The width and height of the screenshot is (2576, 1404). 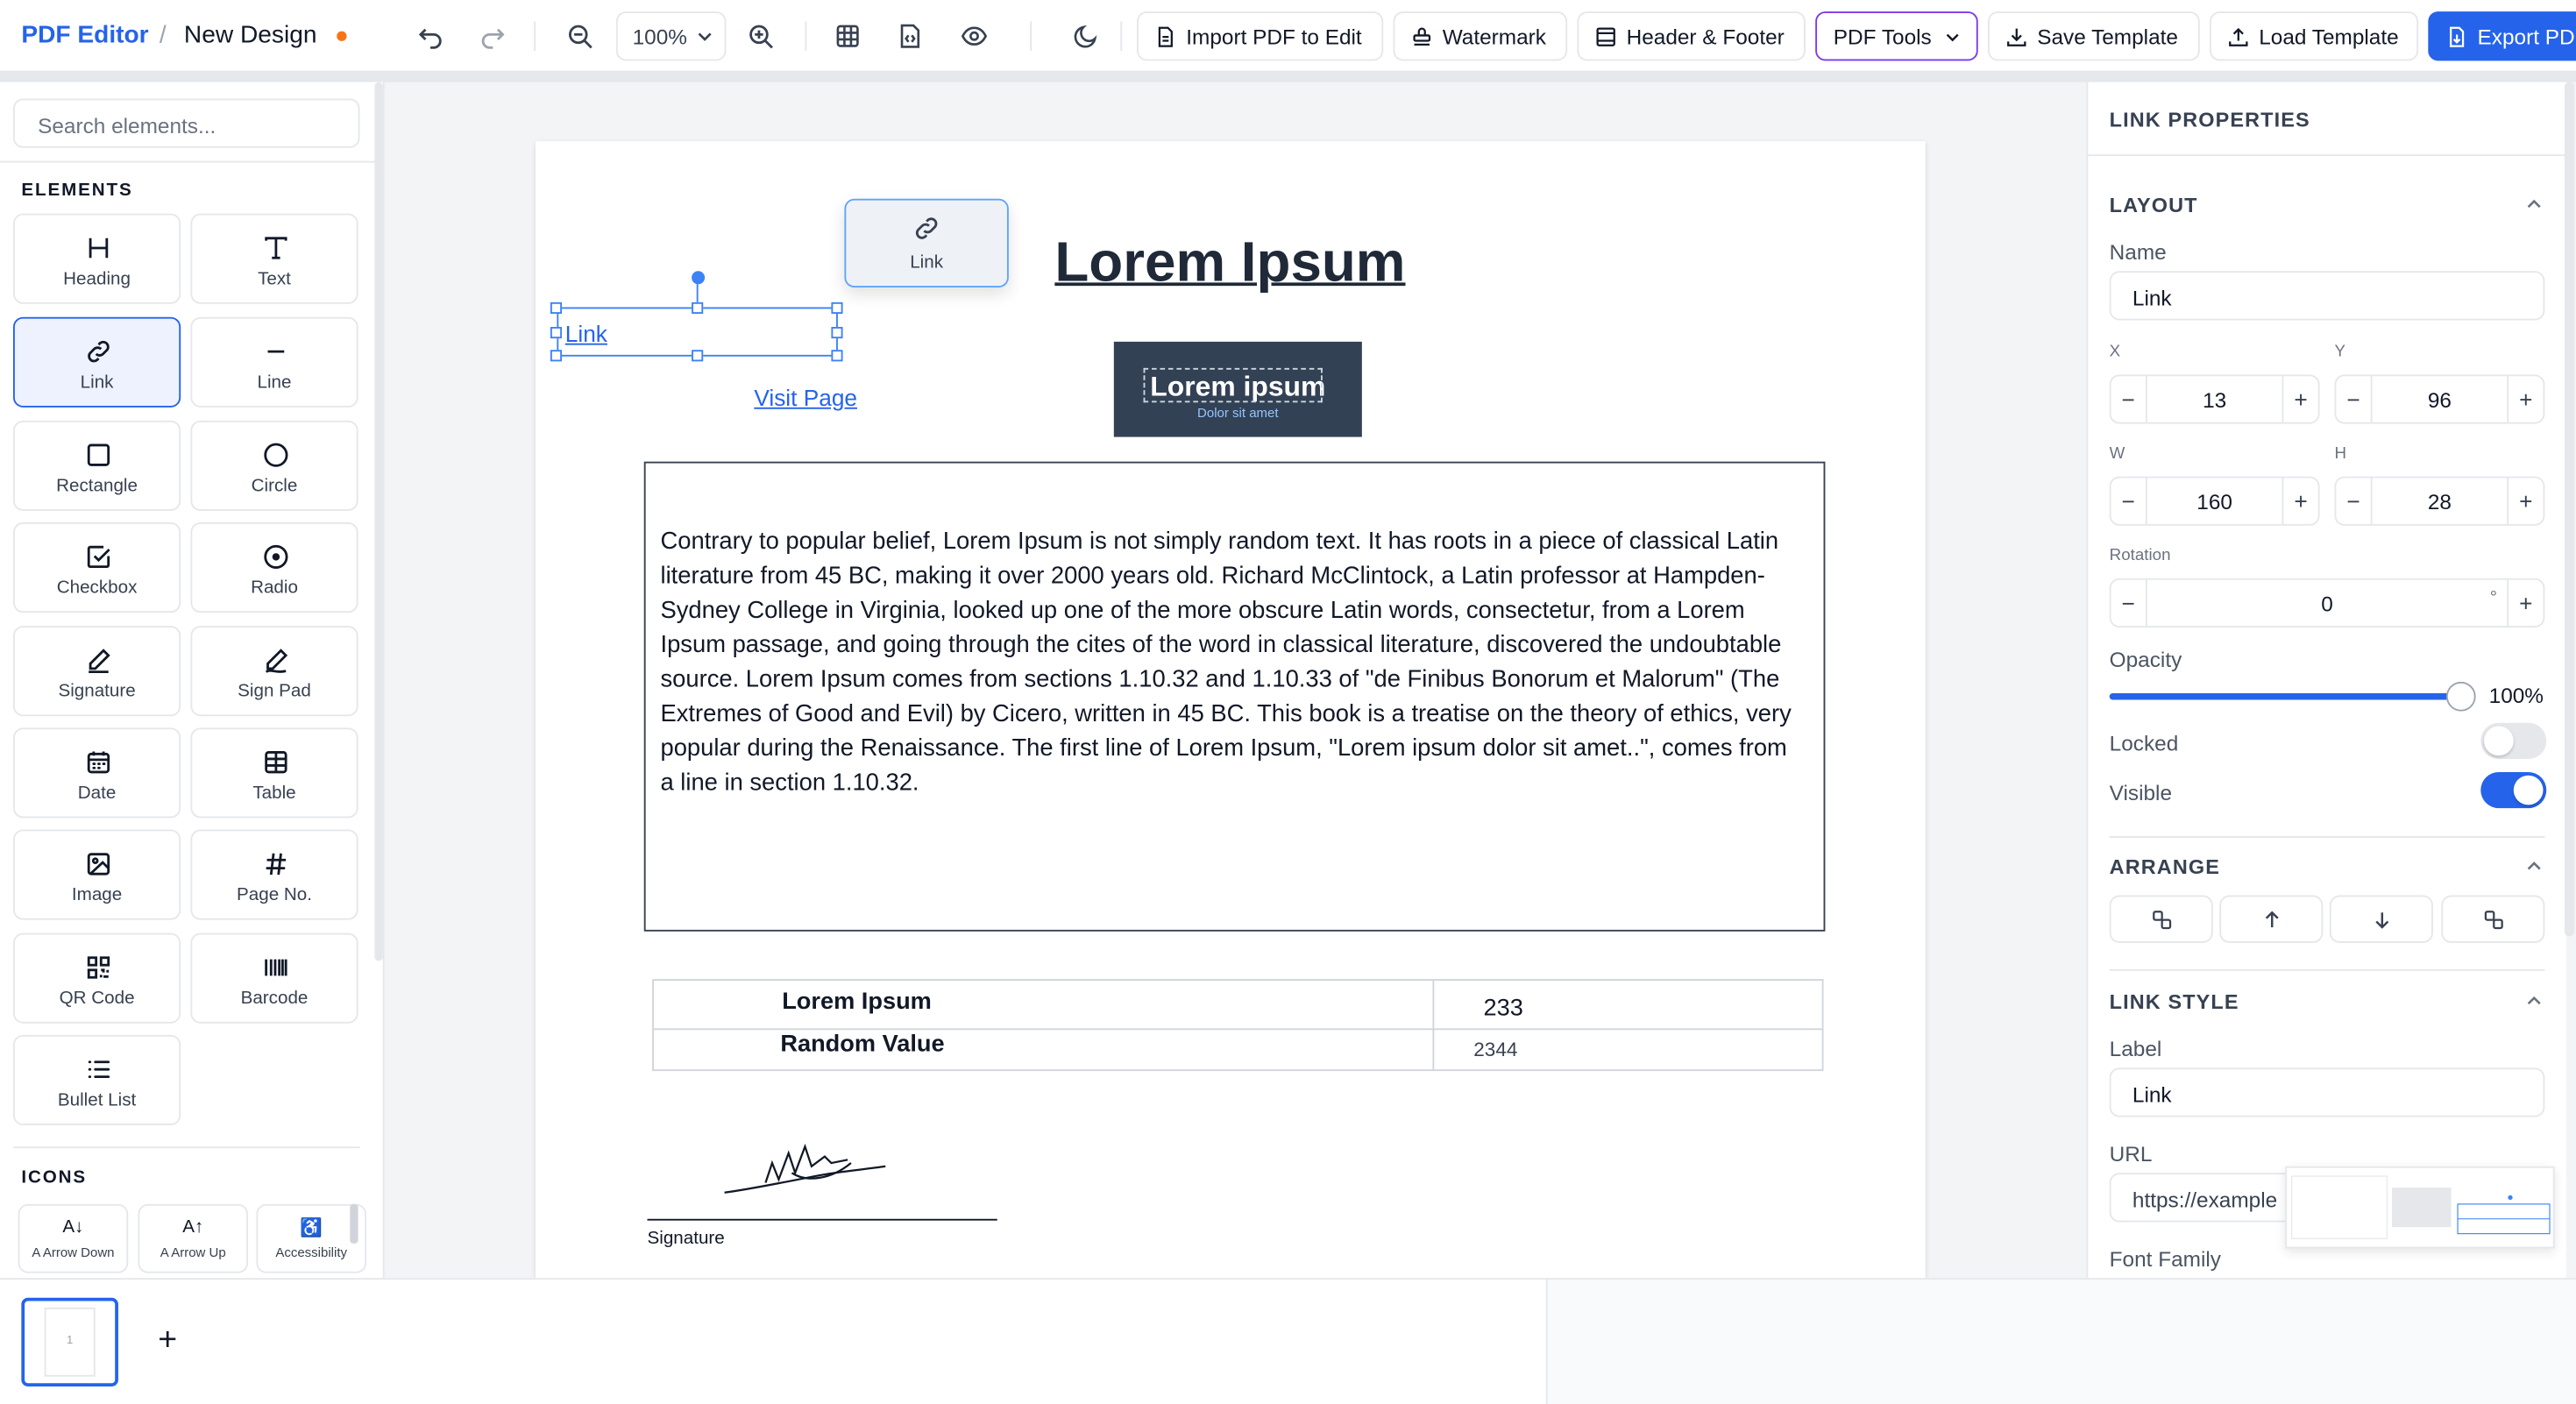 What do you see at coordinates (2107, 36) in the screenshot?
I see `save-template-label: Save Template` at bounding box center [2107, 36].